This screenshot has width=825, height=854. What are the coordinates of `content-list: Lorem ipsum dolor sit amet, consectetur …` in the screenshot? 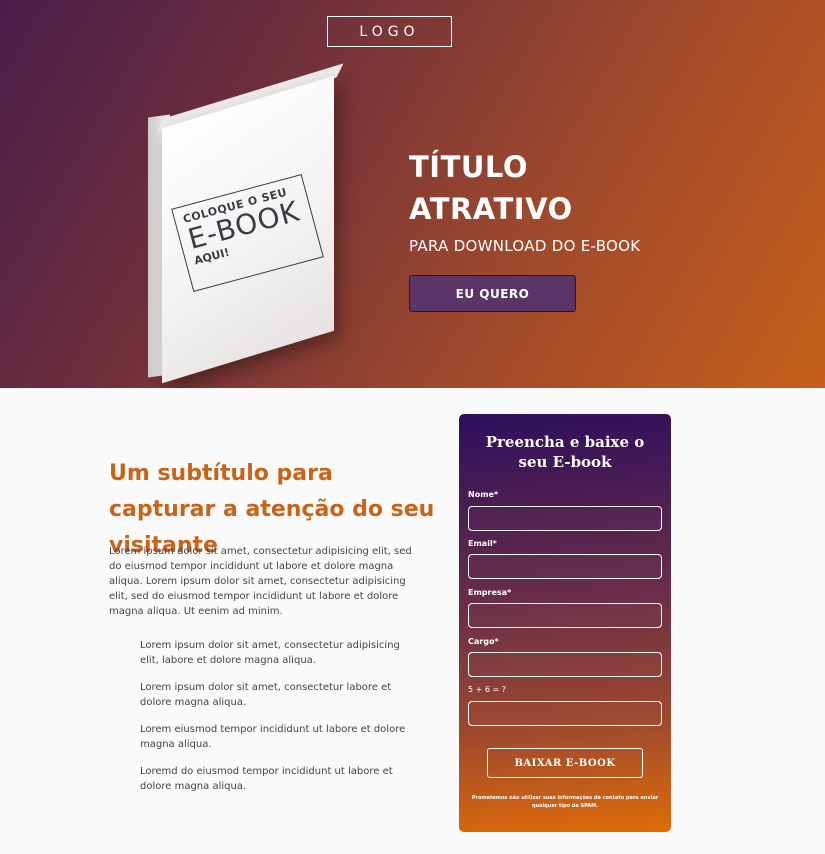 It's located at (280, 722).